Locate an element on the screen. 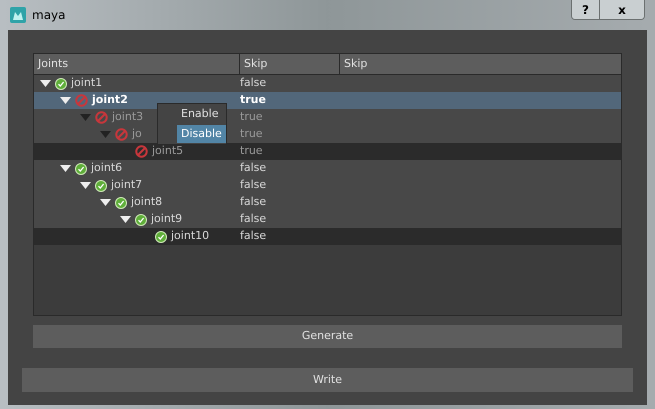 The height and width of the screenshot is (409, 655). joint-name: joint7 is located at coordinates (126, 185).